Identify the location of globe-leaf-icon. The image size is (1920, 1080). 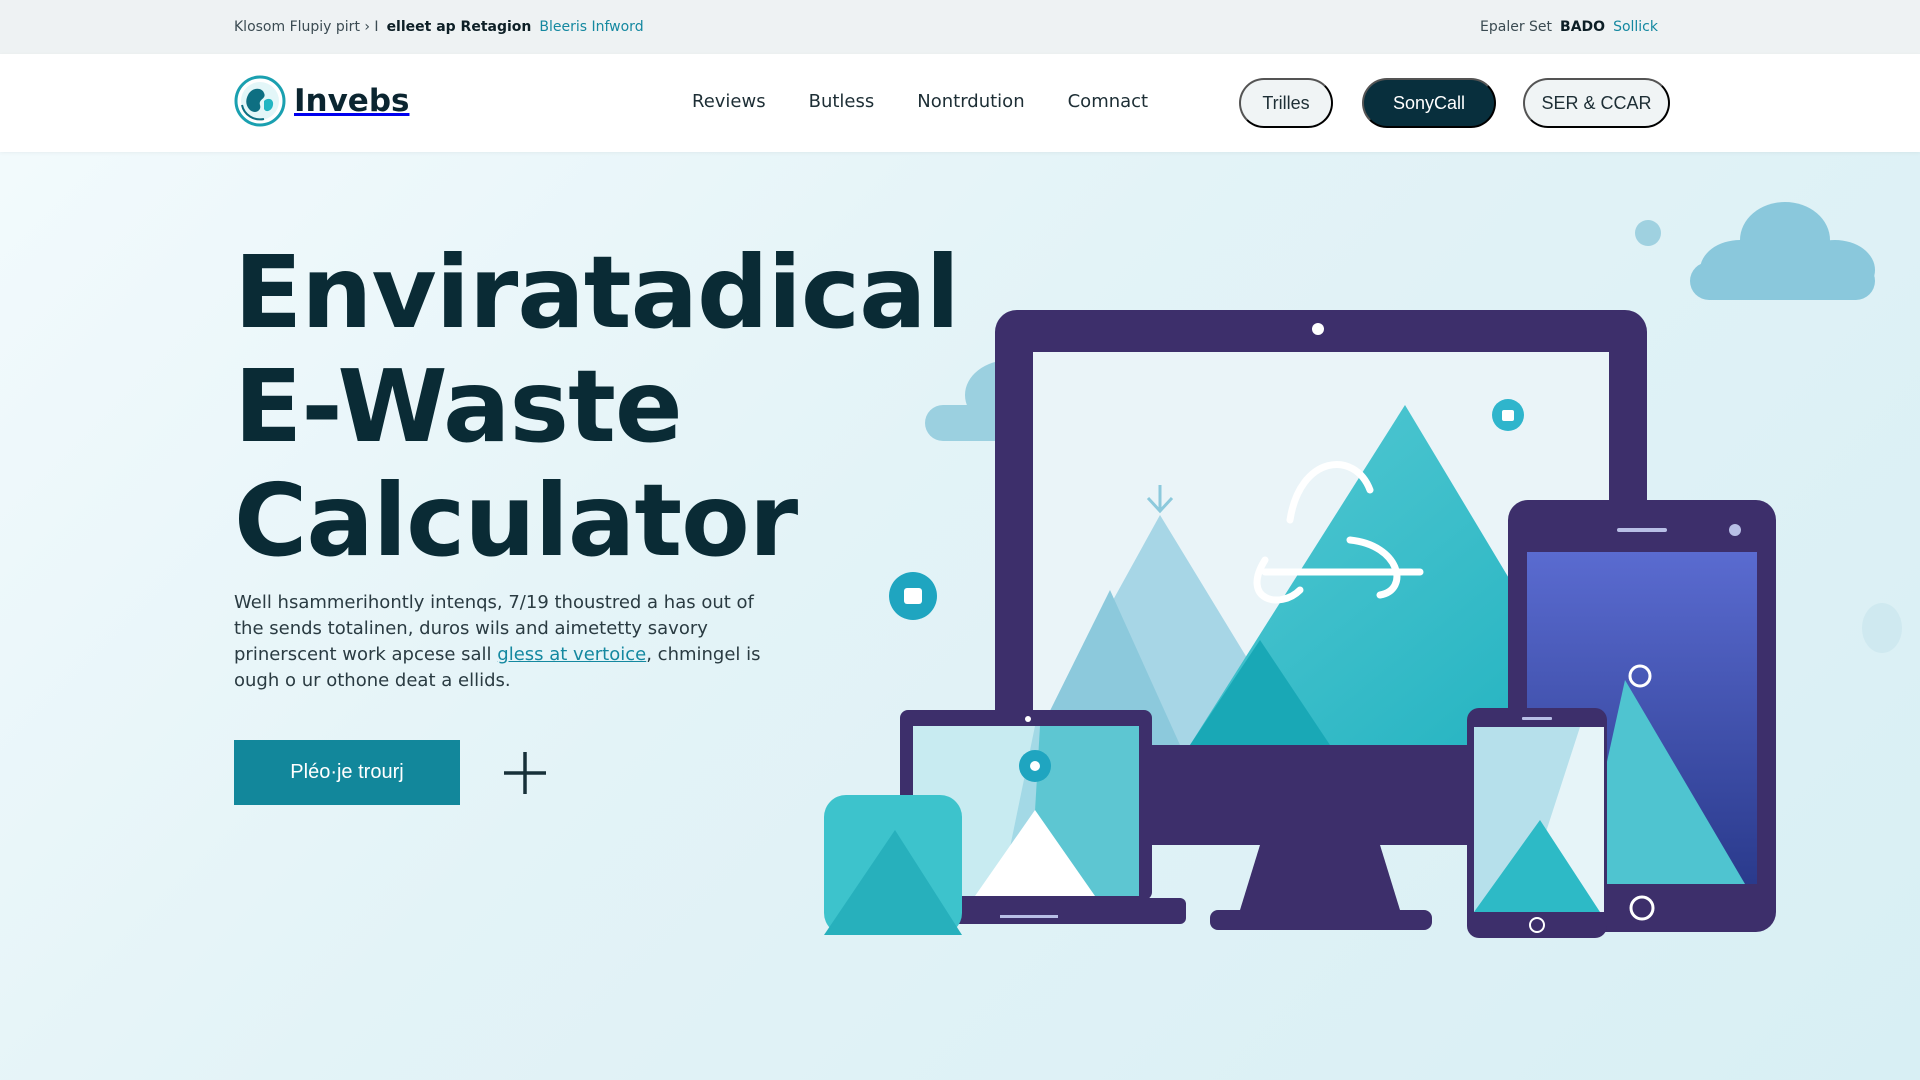
(260, 101).